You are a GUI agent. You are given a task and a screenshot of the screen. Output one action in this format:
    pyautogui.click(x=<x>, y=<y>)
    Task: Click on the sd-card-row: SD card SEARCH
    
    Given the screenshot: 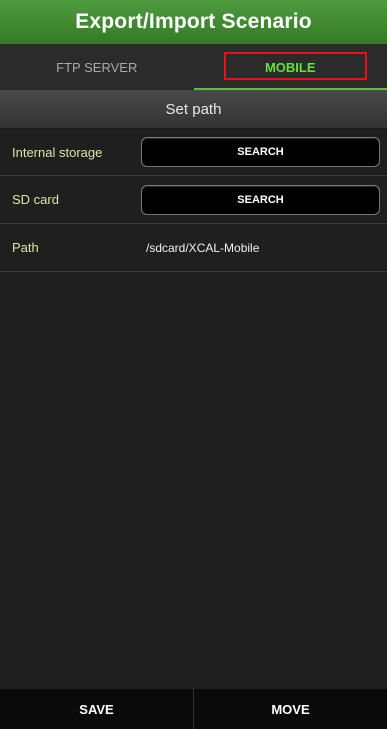 What is the action you would take?
    pyautogui.click(x=193, y=200)
    